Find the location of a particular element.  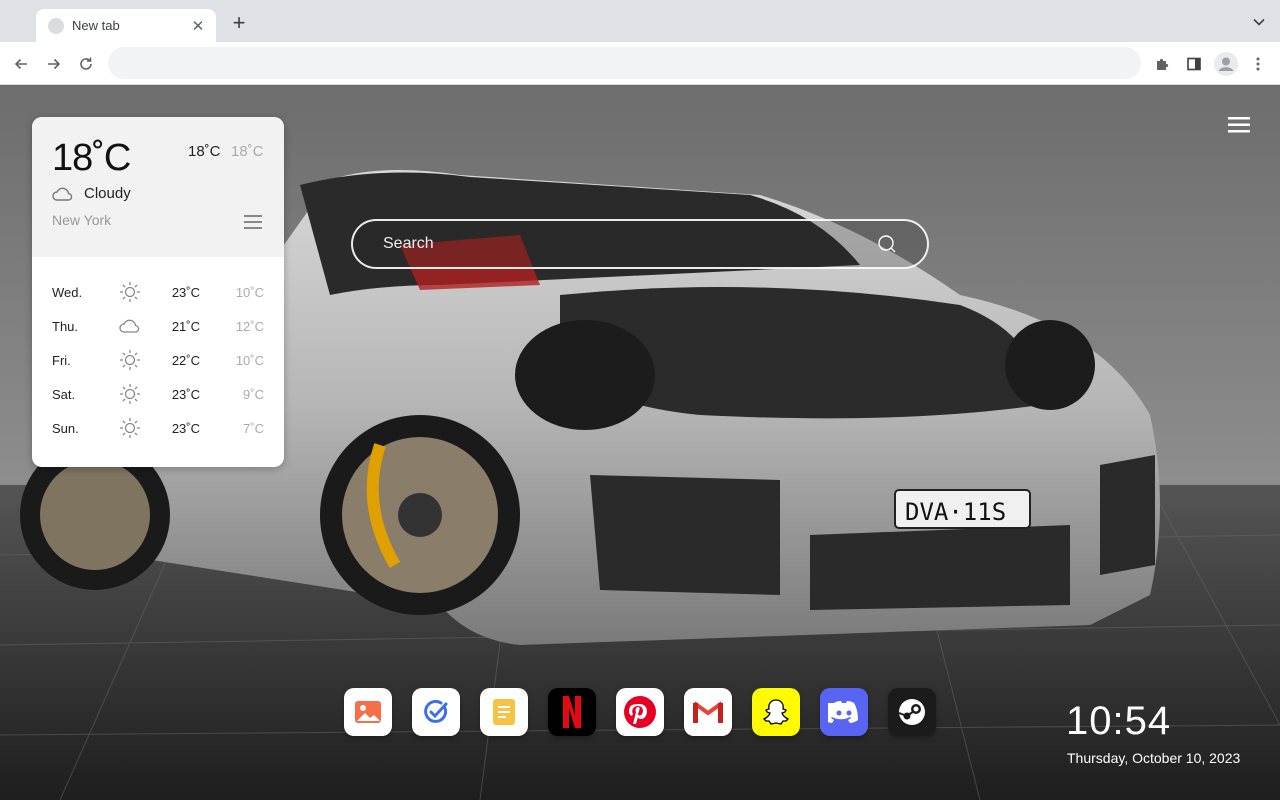

forecast-day: Sat. is located at coordinates (64, 394).